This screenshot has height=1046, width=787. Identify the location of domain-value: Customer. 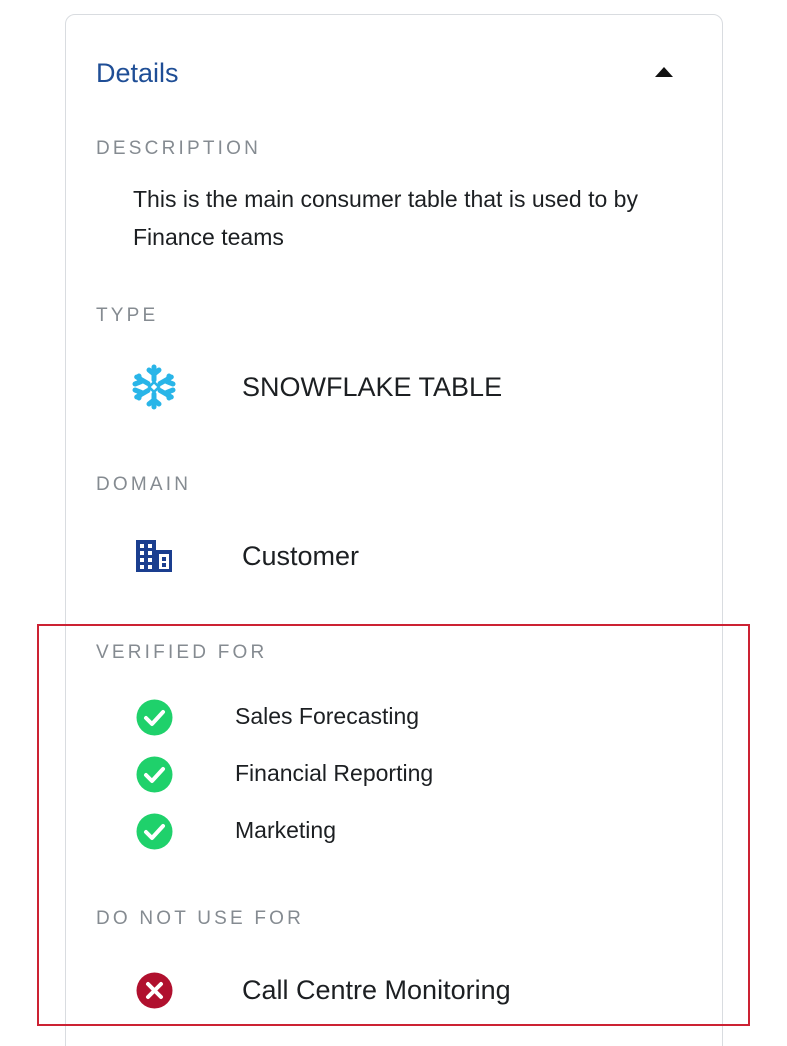
(301, 556).